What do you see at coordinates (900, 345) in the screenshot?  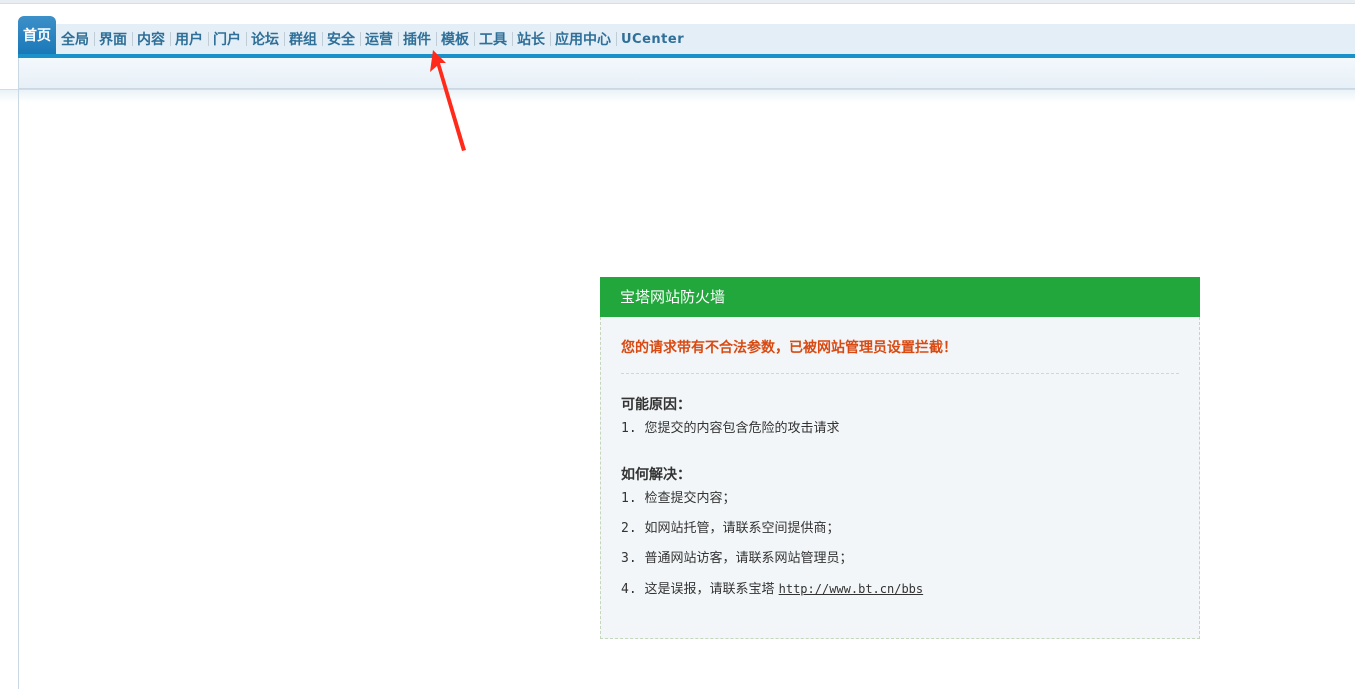 I see `firewall-alert: 您的请求带有不合法参数，已被网站管理员设置拦截！` at bounding box center [900, 345].